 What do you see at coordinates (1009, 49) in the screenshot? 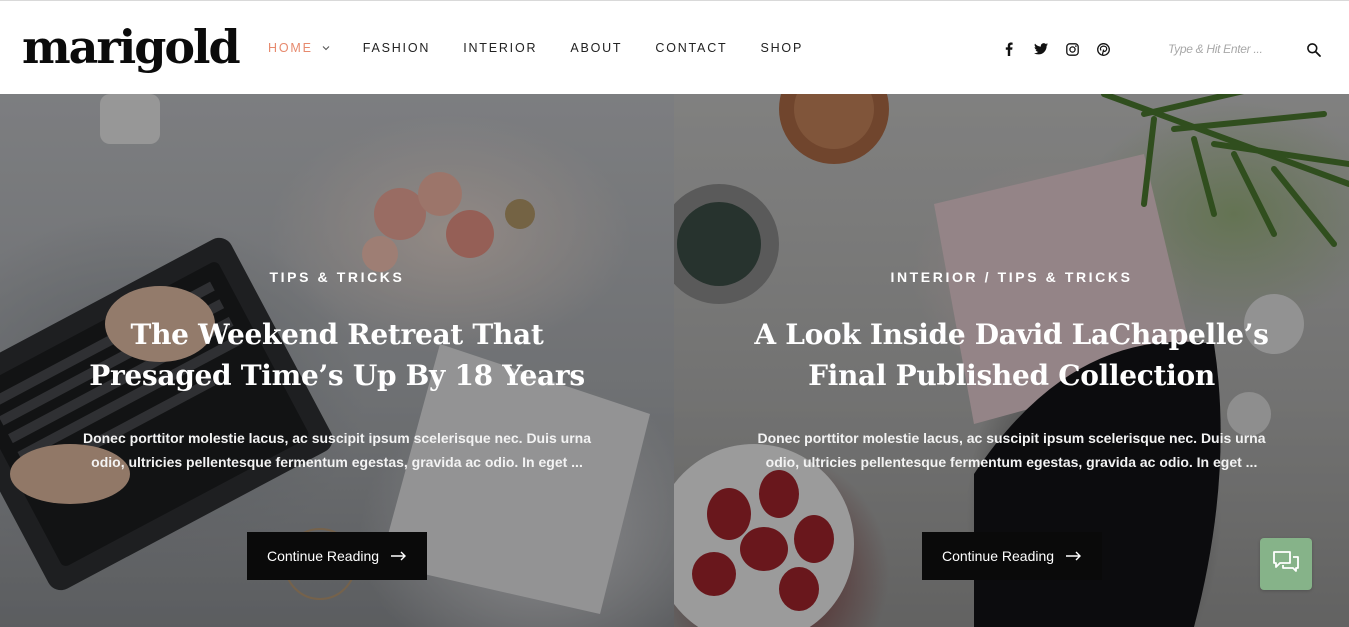
I see `facebook-icon` at bounding box center [1009, 49].